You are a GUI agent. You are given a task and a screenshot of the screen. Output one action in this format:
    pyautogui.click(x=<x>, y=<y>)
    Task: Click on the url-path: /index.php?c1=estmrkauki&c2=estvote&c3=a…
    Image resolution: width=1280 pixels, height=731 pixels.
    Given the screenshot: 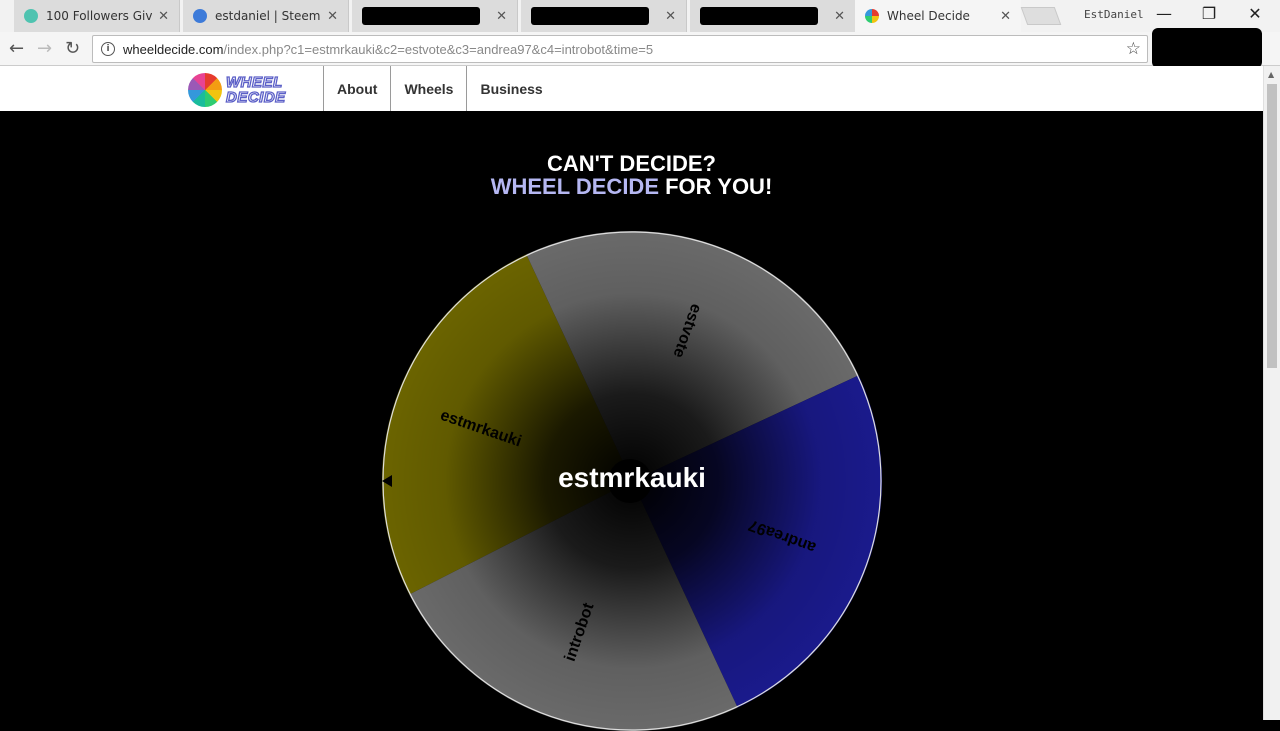 What is the action you would take?
    pyautogui.click(x=438, y=49)
    